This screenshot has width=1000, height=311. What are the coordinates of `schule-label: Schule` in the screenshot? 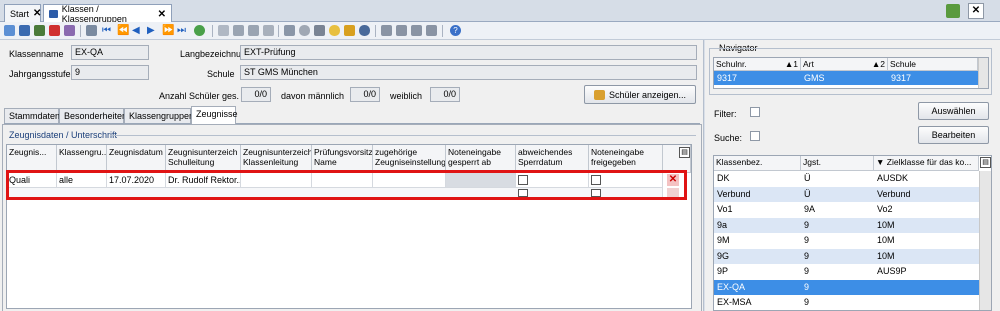 It's located at (221, 74).